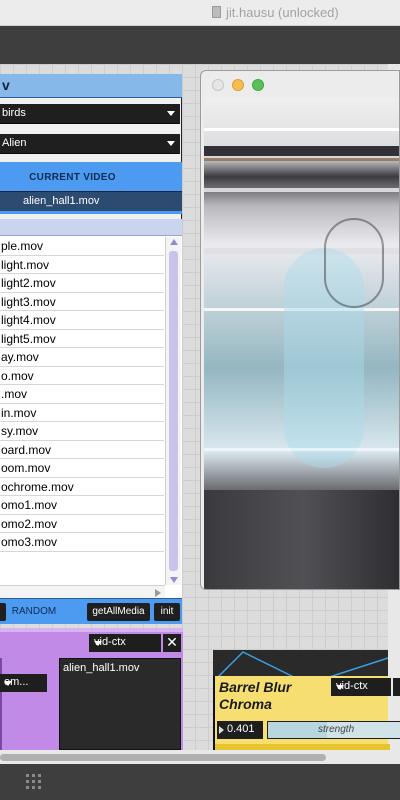  Describe the element at coordinates (82, 302) in the screenshot. I see `list-item: light3.mov` at that location.